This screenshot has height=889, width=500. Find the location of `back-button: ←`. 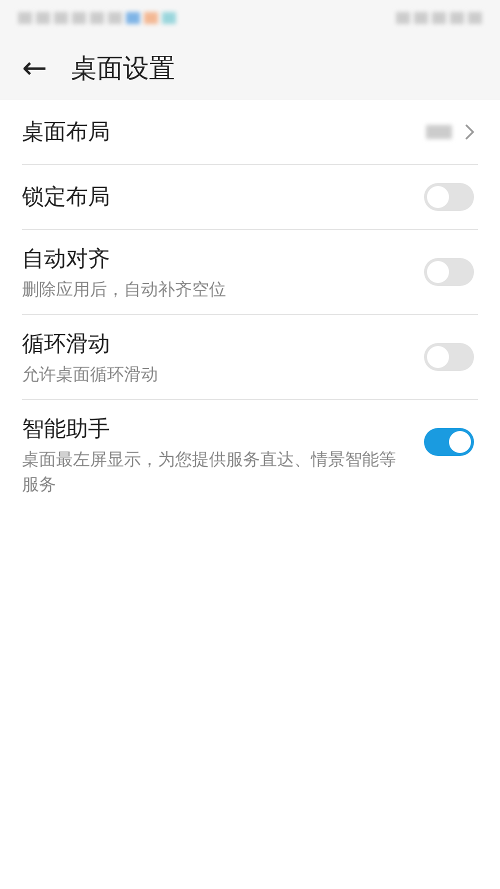

back-button: ← is located at coordinates (35, 68).